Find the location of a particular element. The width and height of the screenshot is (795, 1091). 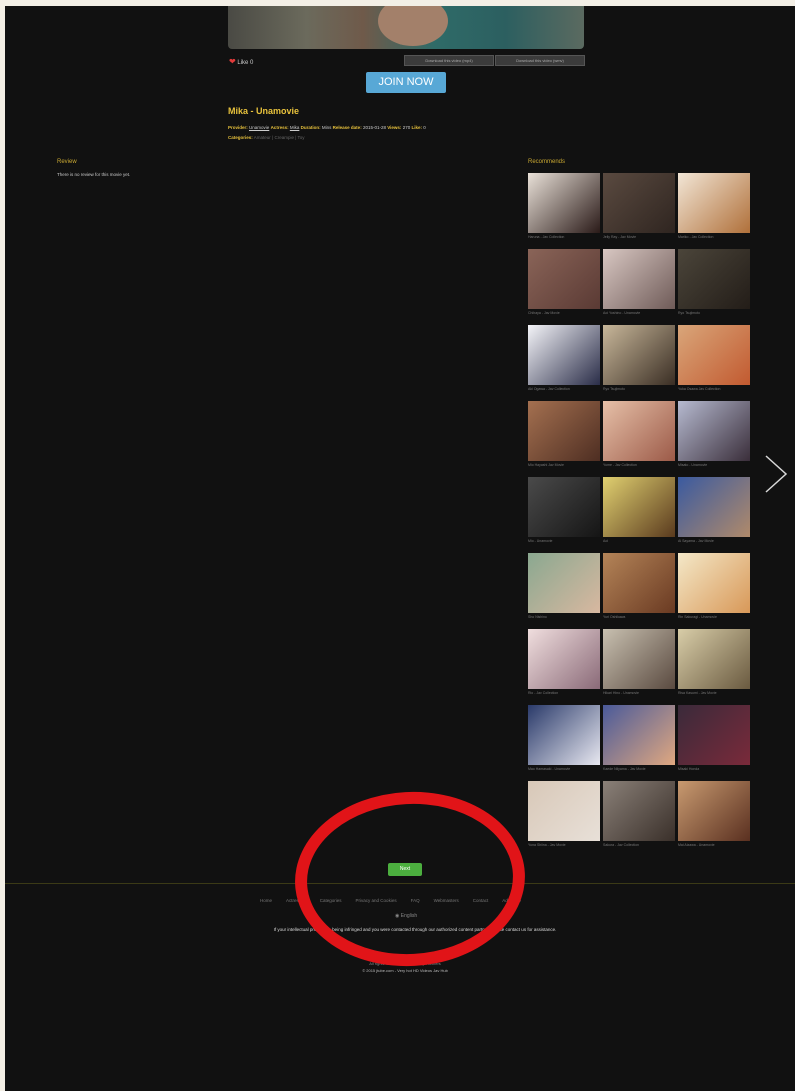

language-selector: ◉ English is located at coordinates (406, 916).